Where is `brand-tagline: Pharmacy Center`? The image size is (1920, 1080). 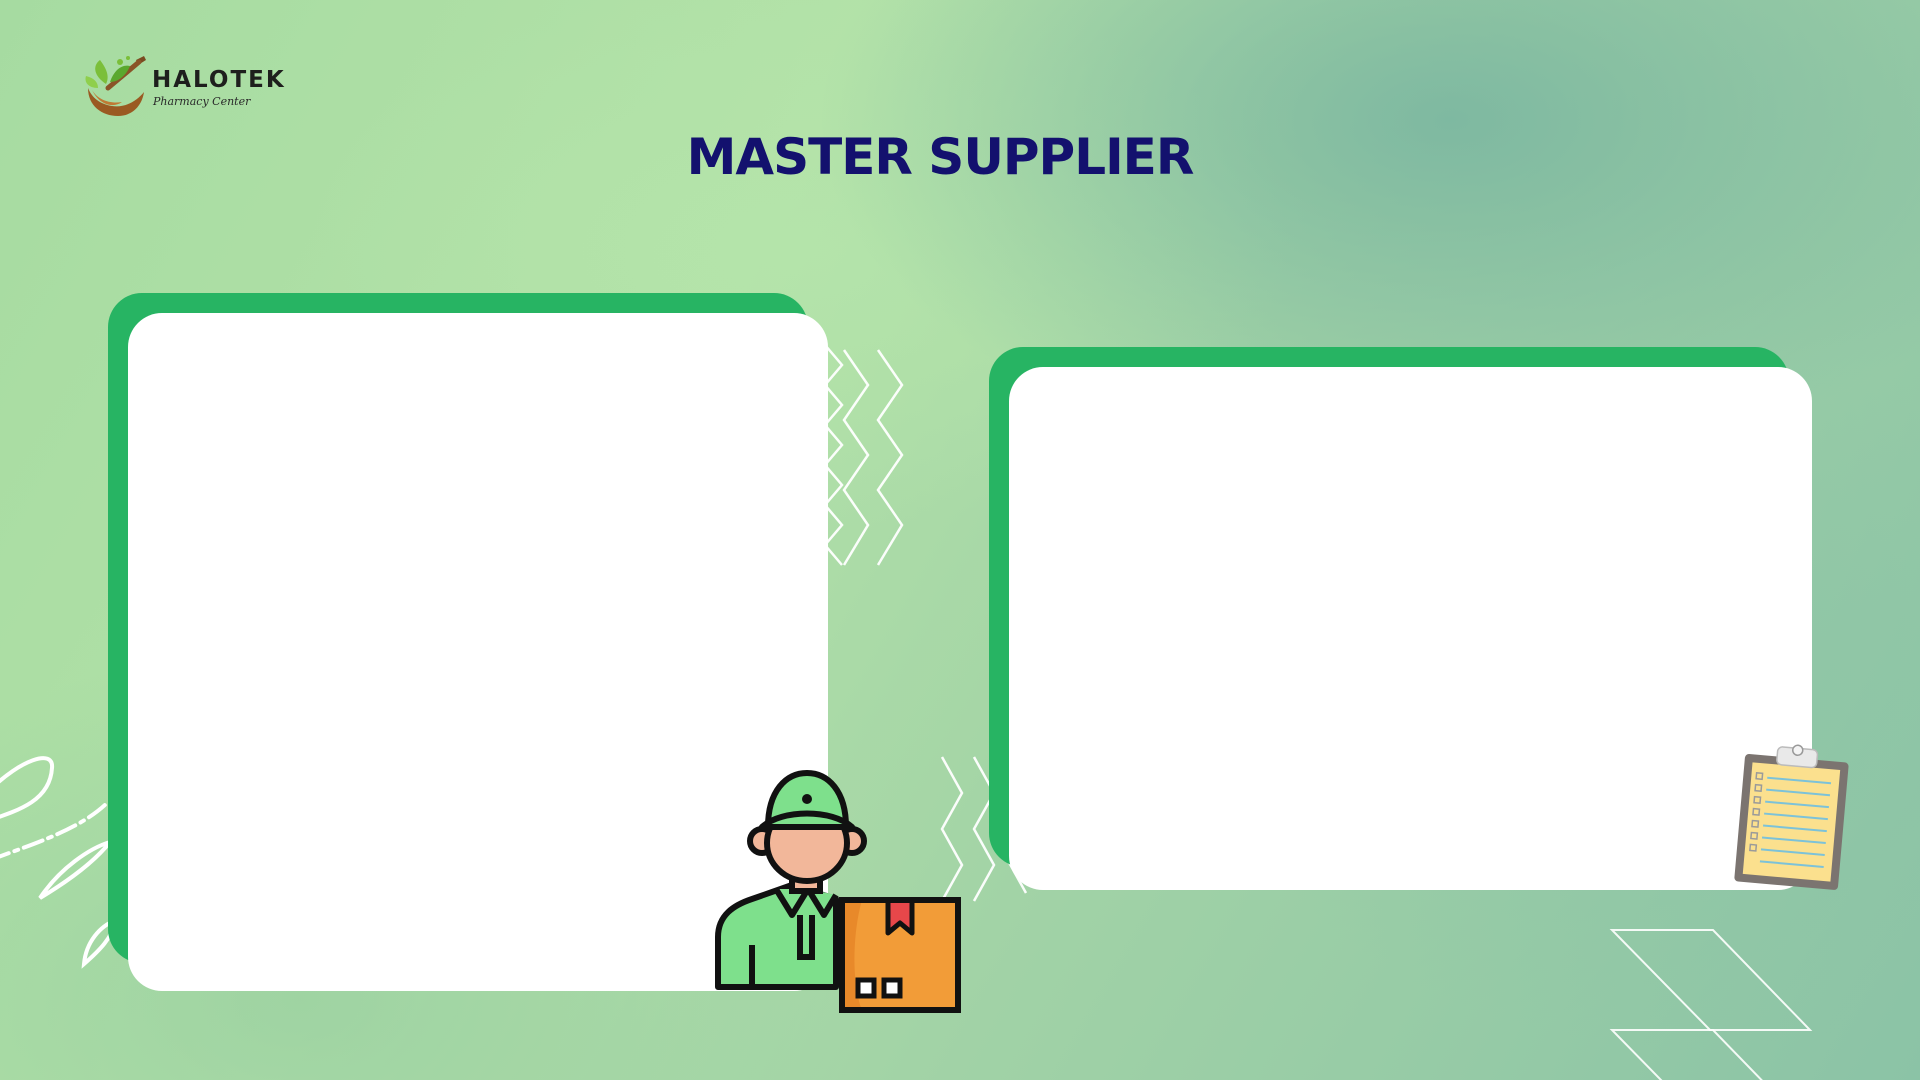 brand-tagline: Pharmacy Center is located at coordinates (202, 101).